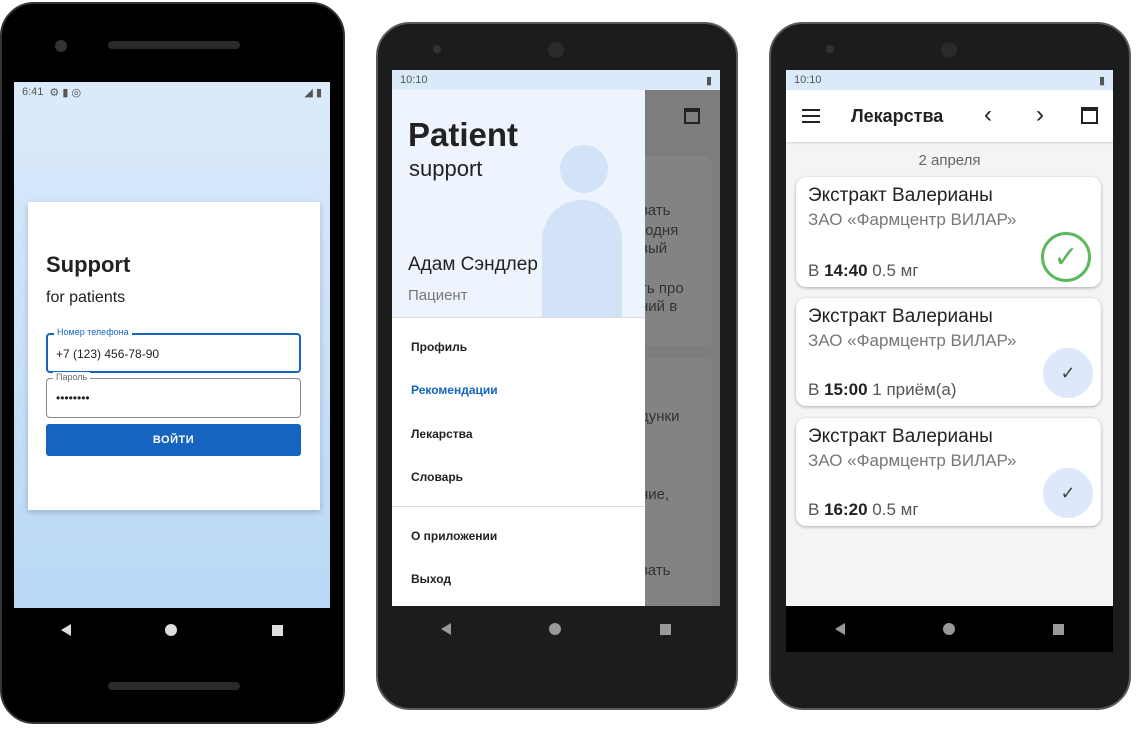 Image resolution: width=1137 pixels, height=731 pixels. Describe the element at coordinates (949, 160) in the screenshot. I see `date-label: 2 апреля` at that location.